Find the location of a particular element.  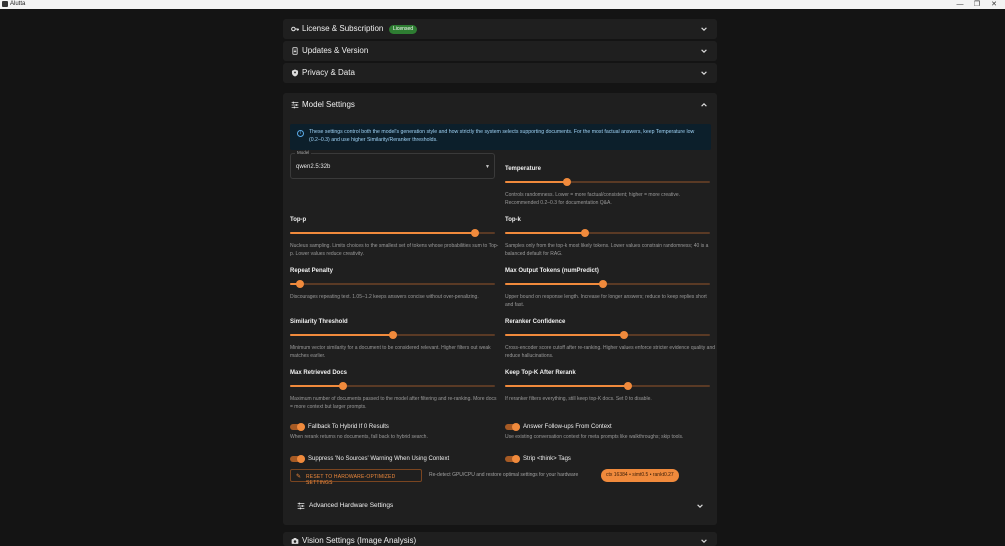

wrench-icon: ✎ is located at coordinates (299, 477).